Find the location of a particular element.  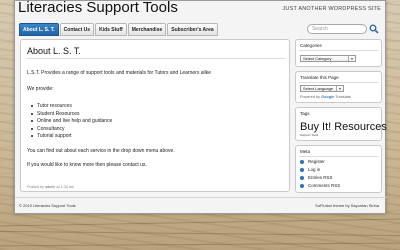

search-icon is located at coordinates (374, 29).